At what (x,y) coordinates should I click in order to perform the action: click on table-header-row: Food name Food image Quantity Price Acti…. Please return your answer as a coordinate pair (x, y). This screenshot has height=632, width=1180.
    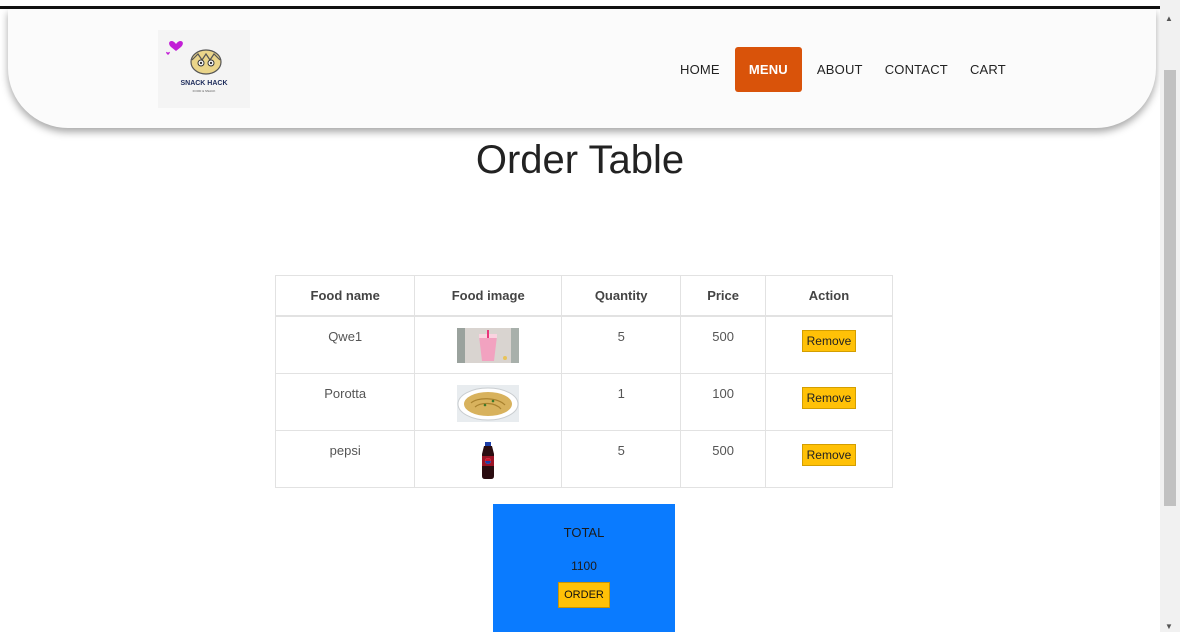
    Looking at the image, I should click on (584, 296).